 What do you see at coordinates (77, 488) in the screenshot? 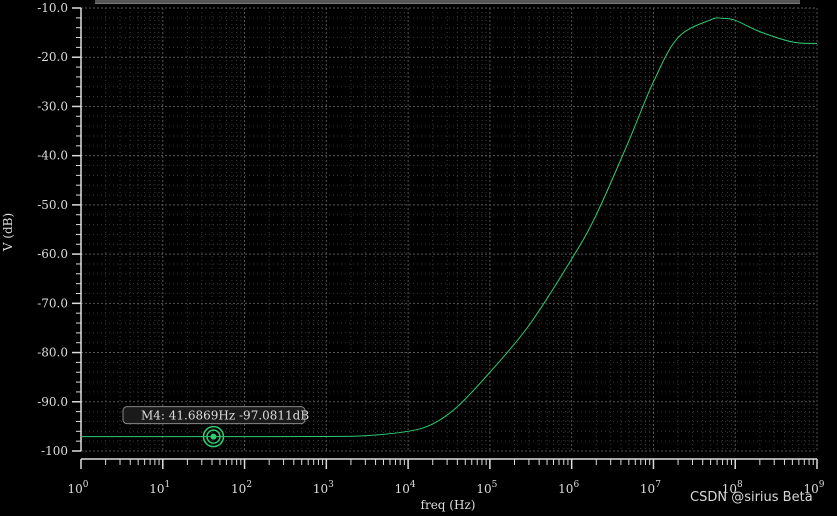
I see `x-tick-label: 100` at bounding box center [77, 488].